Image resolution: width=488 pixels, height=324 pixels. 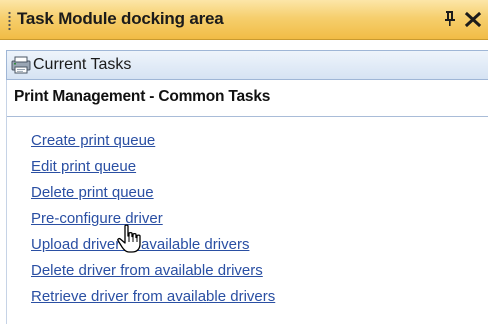 I want to click on section-divider, so click(x=247, y=116).